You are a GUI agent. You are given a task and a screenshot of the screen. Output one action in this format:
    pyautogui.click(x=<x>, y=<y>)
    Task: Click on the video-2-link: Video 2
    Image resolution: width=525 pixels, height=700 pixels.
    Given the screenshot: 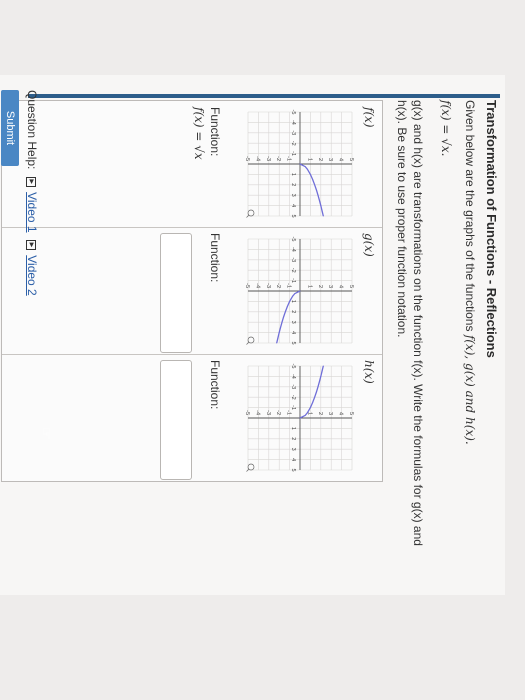 What is the action you would take?
    pyautogui.click(x=32, y=275)
    